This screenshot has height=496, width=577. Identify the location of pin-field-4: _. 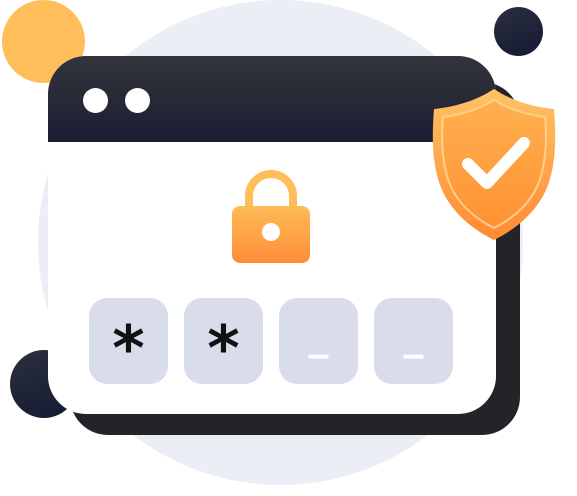
(413, 341).